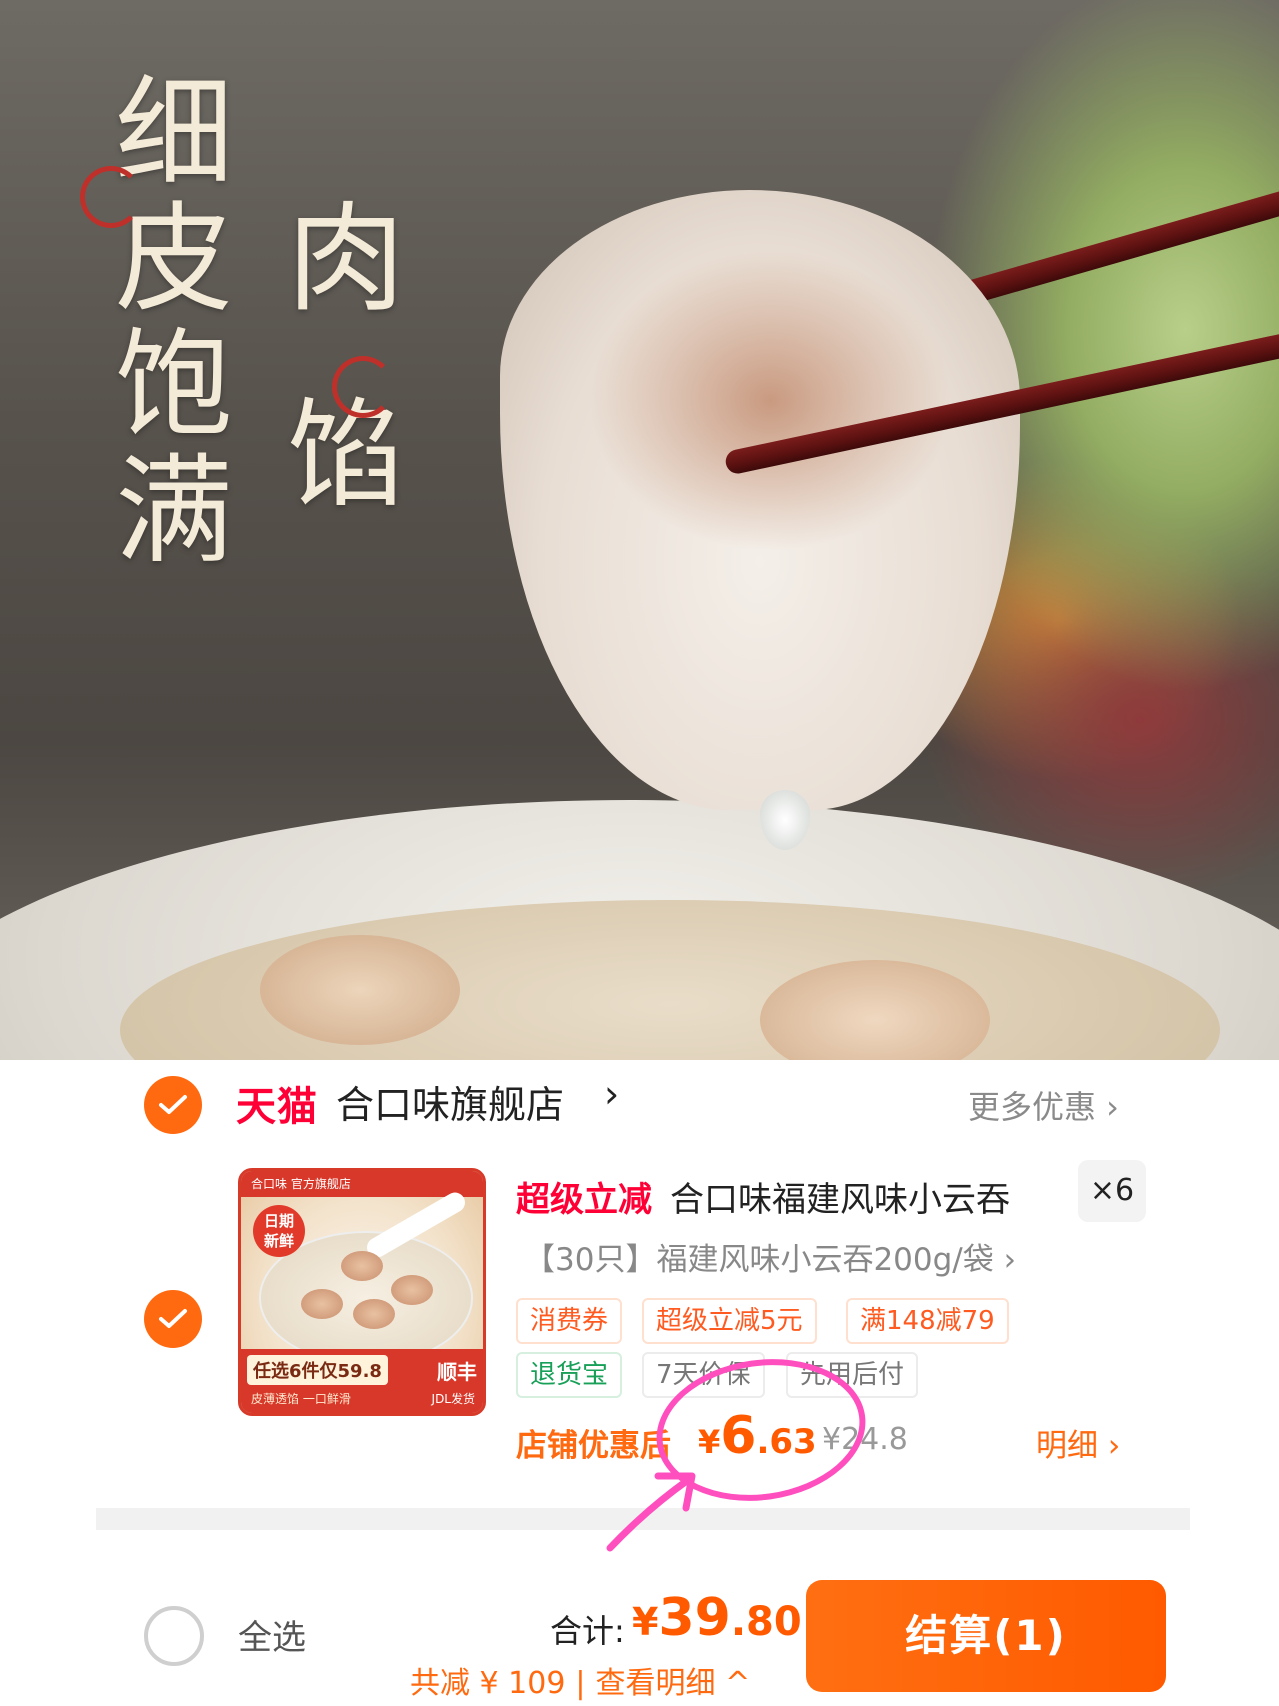 The height and width of the screenshot is (1706, 1279). I want to click on headline-column-2: 肉 馅, so click(346, 357).